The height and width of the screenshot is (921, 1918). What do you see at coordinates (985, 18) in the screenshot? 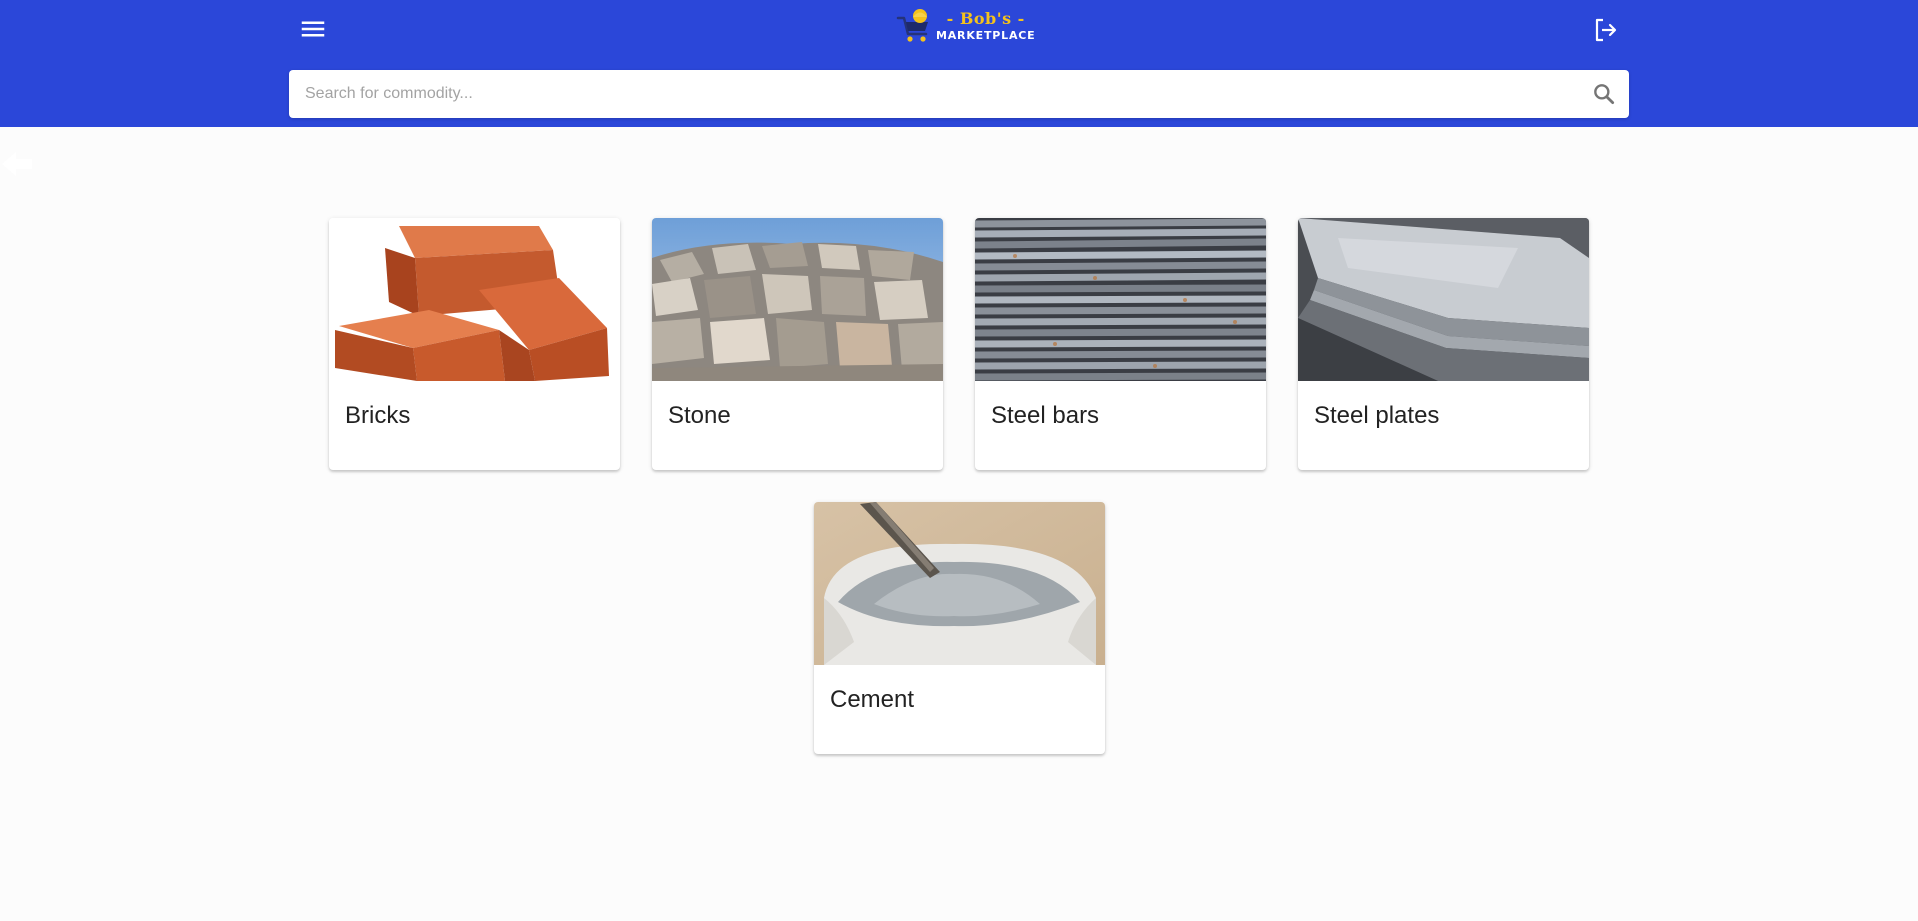
I see `logo-title: - Bob's -` at bounding box center [985, 18].